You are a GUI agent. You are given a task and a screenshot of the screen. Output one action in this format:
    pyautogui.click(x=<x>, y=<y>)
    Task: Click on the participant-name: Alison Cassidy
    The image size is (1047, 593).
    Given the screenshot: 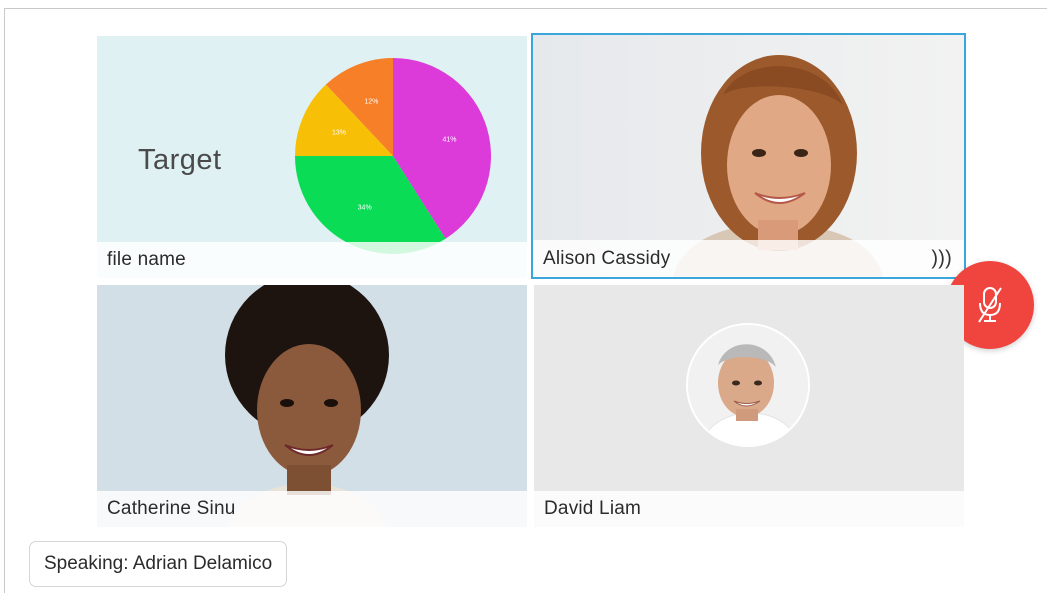 What is the action you would take?
    pyautogui.click(x=607, y=258)
    